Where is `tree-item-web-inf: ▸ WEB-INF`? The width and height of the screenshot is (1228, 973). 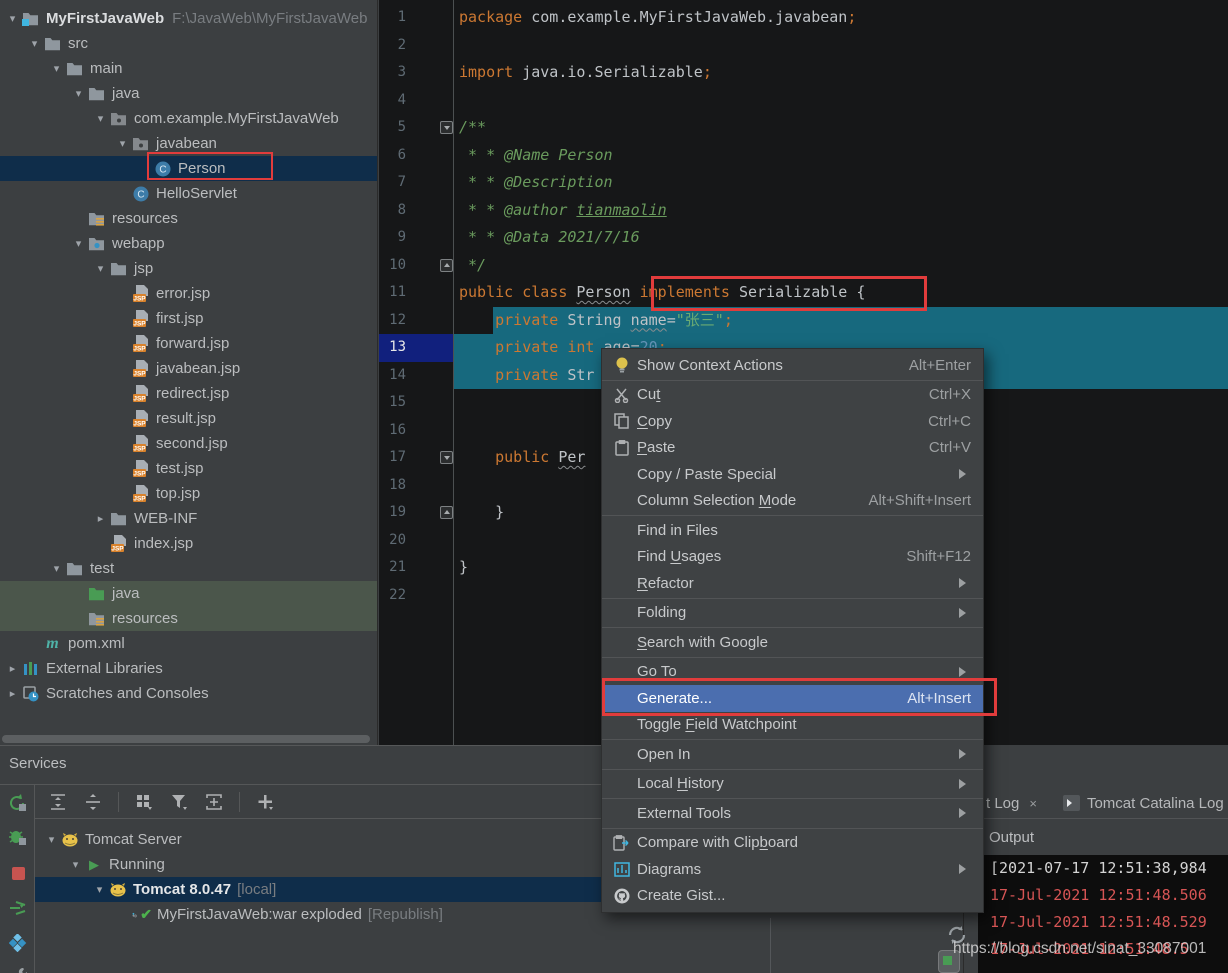 tree-item-web-inf: ▸ WEB-INF is located at coordinates (188, 518).